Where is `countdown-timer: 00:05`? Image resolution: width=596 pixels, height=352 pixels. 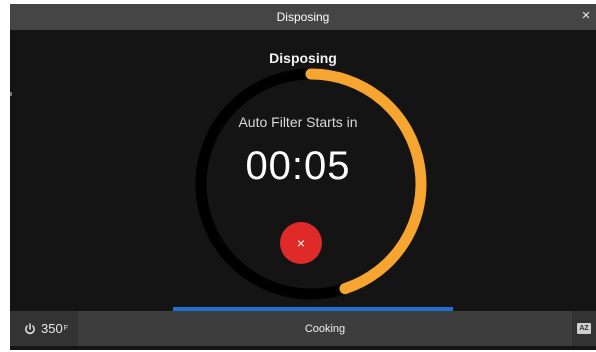
countdown-timer: 00:05 is located at coordinates (298, 166).